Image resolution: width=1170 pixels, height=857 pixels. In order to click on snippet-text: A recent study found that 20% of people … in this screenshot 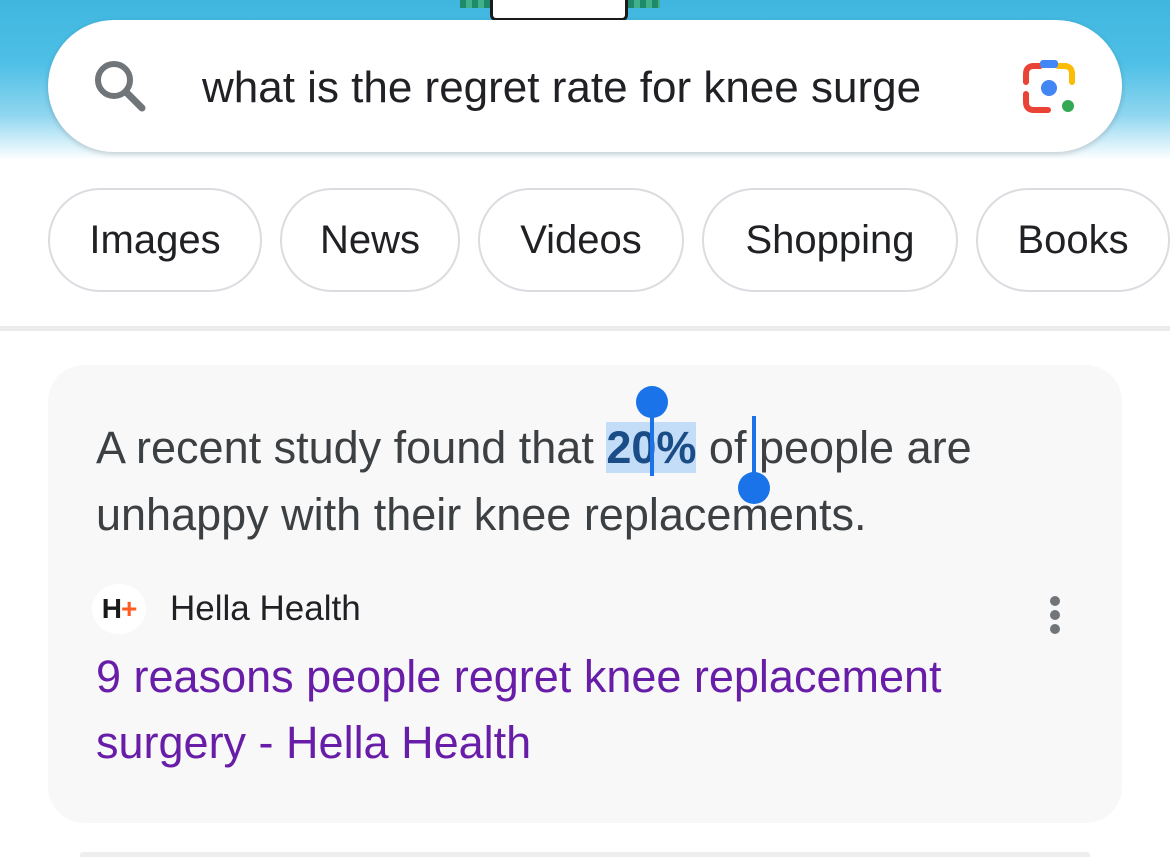, I will do `click(586, 481)`.